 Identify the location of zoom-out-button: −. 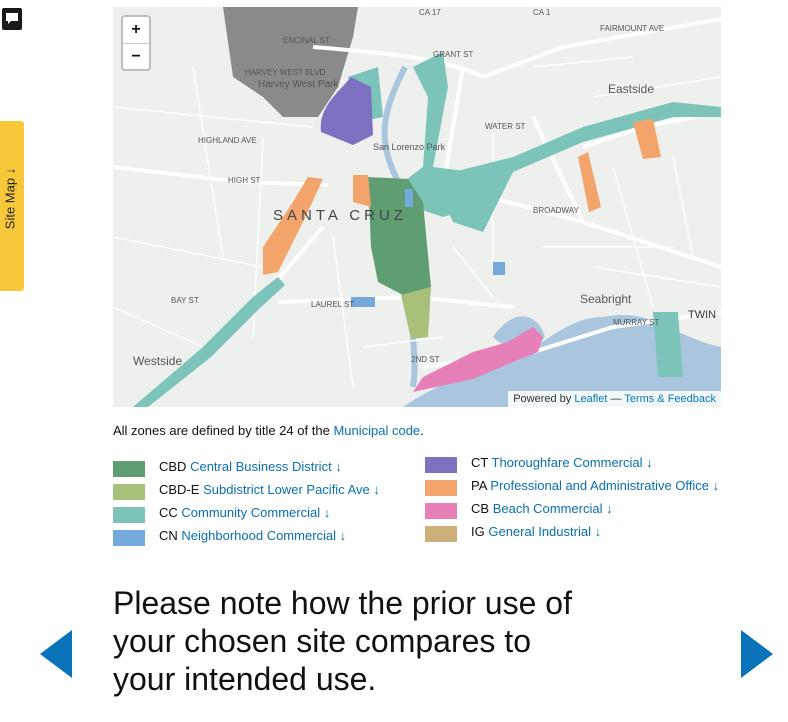
(136, 57).